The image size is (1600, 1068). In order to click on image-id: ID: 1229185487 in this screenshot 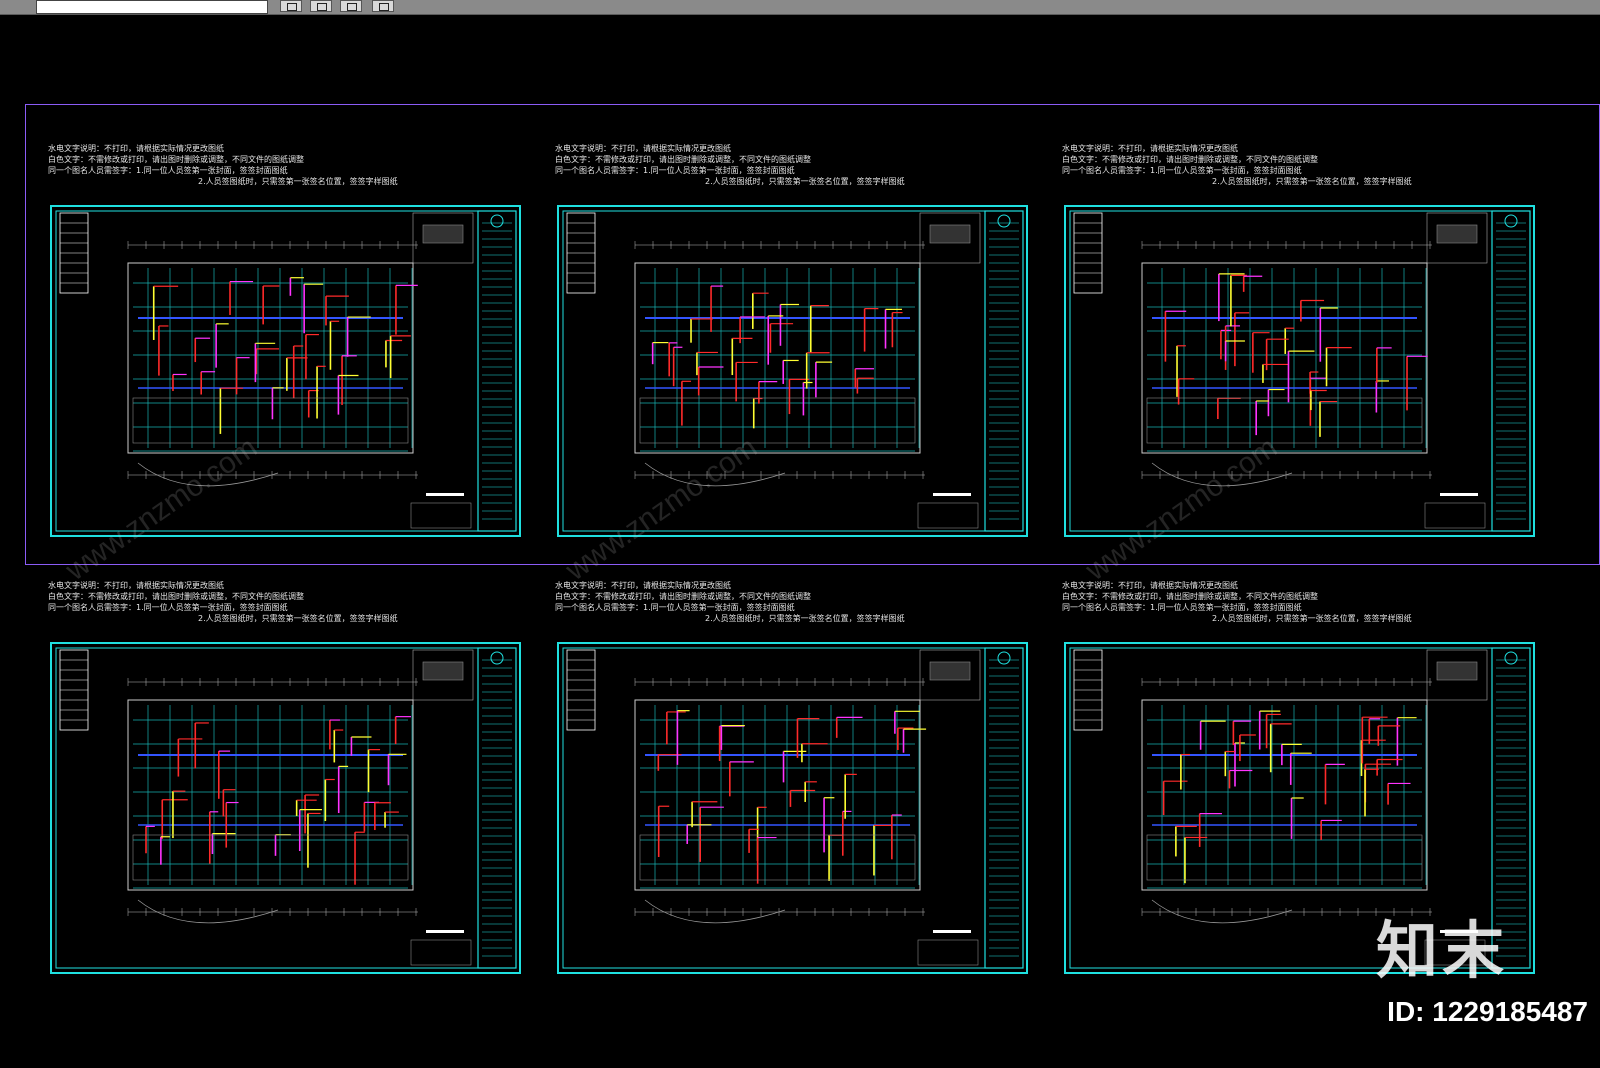, I will do `click(1487, 1011)`.